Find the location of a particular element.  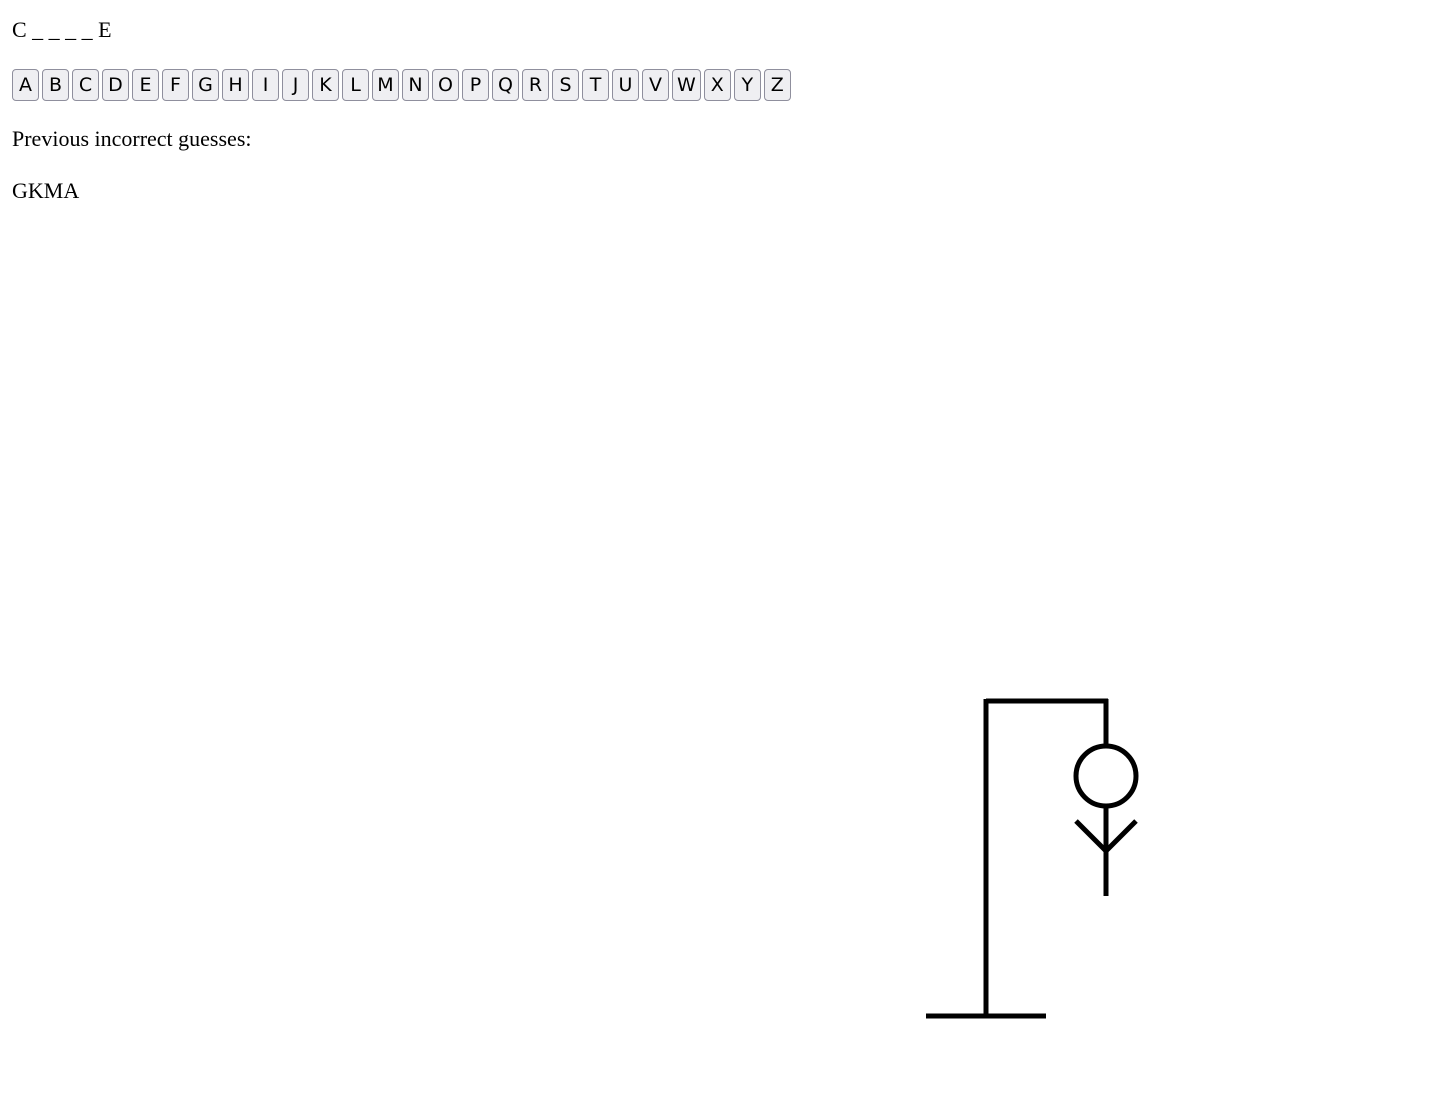

incorrect-guesses-list: GKMA is located at coordinates (46, 190).